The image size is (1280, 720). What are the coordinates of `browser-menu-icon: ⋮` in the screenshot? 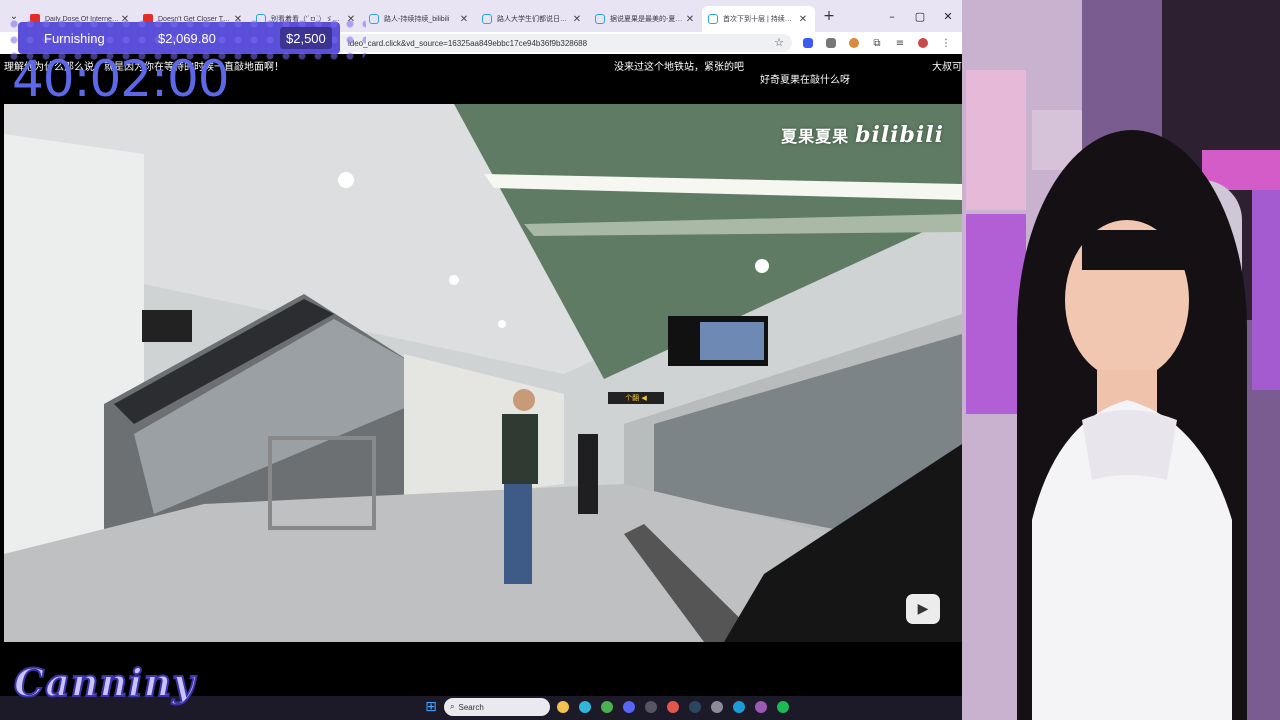 It's located at (946, 43).